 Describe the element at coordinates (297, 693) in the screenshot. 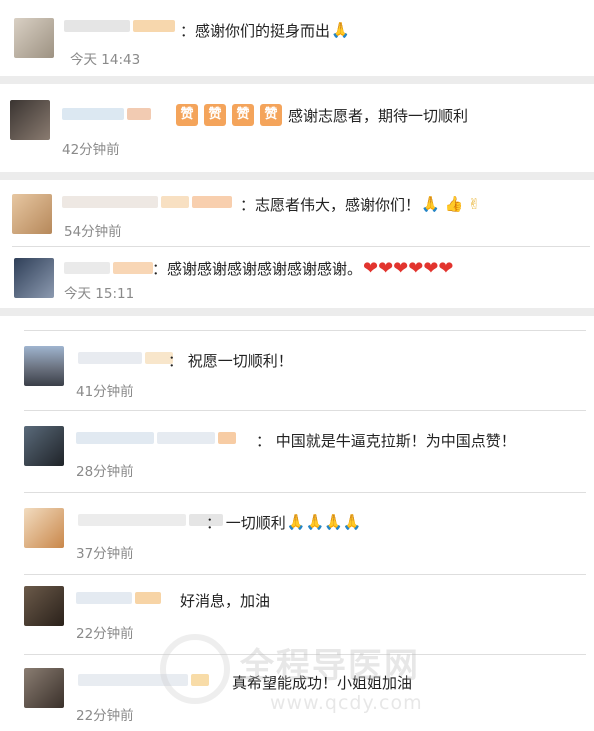

I see `comment-item: 真希望能成功！小姐姐加油 22分钟前` at that location.